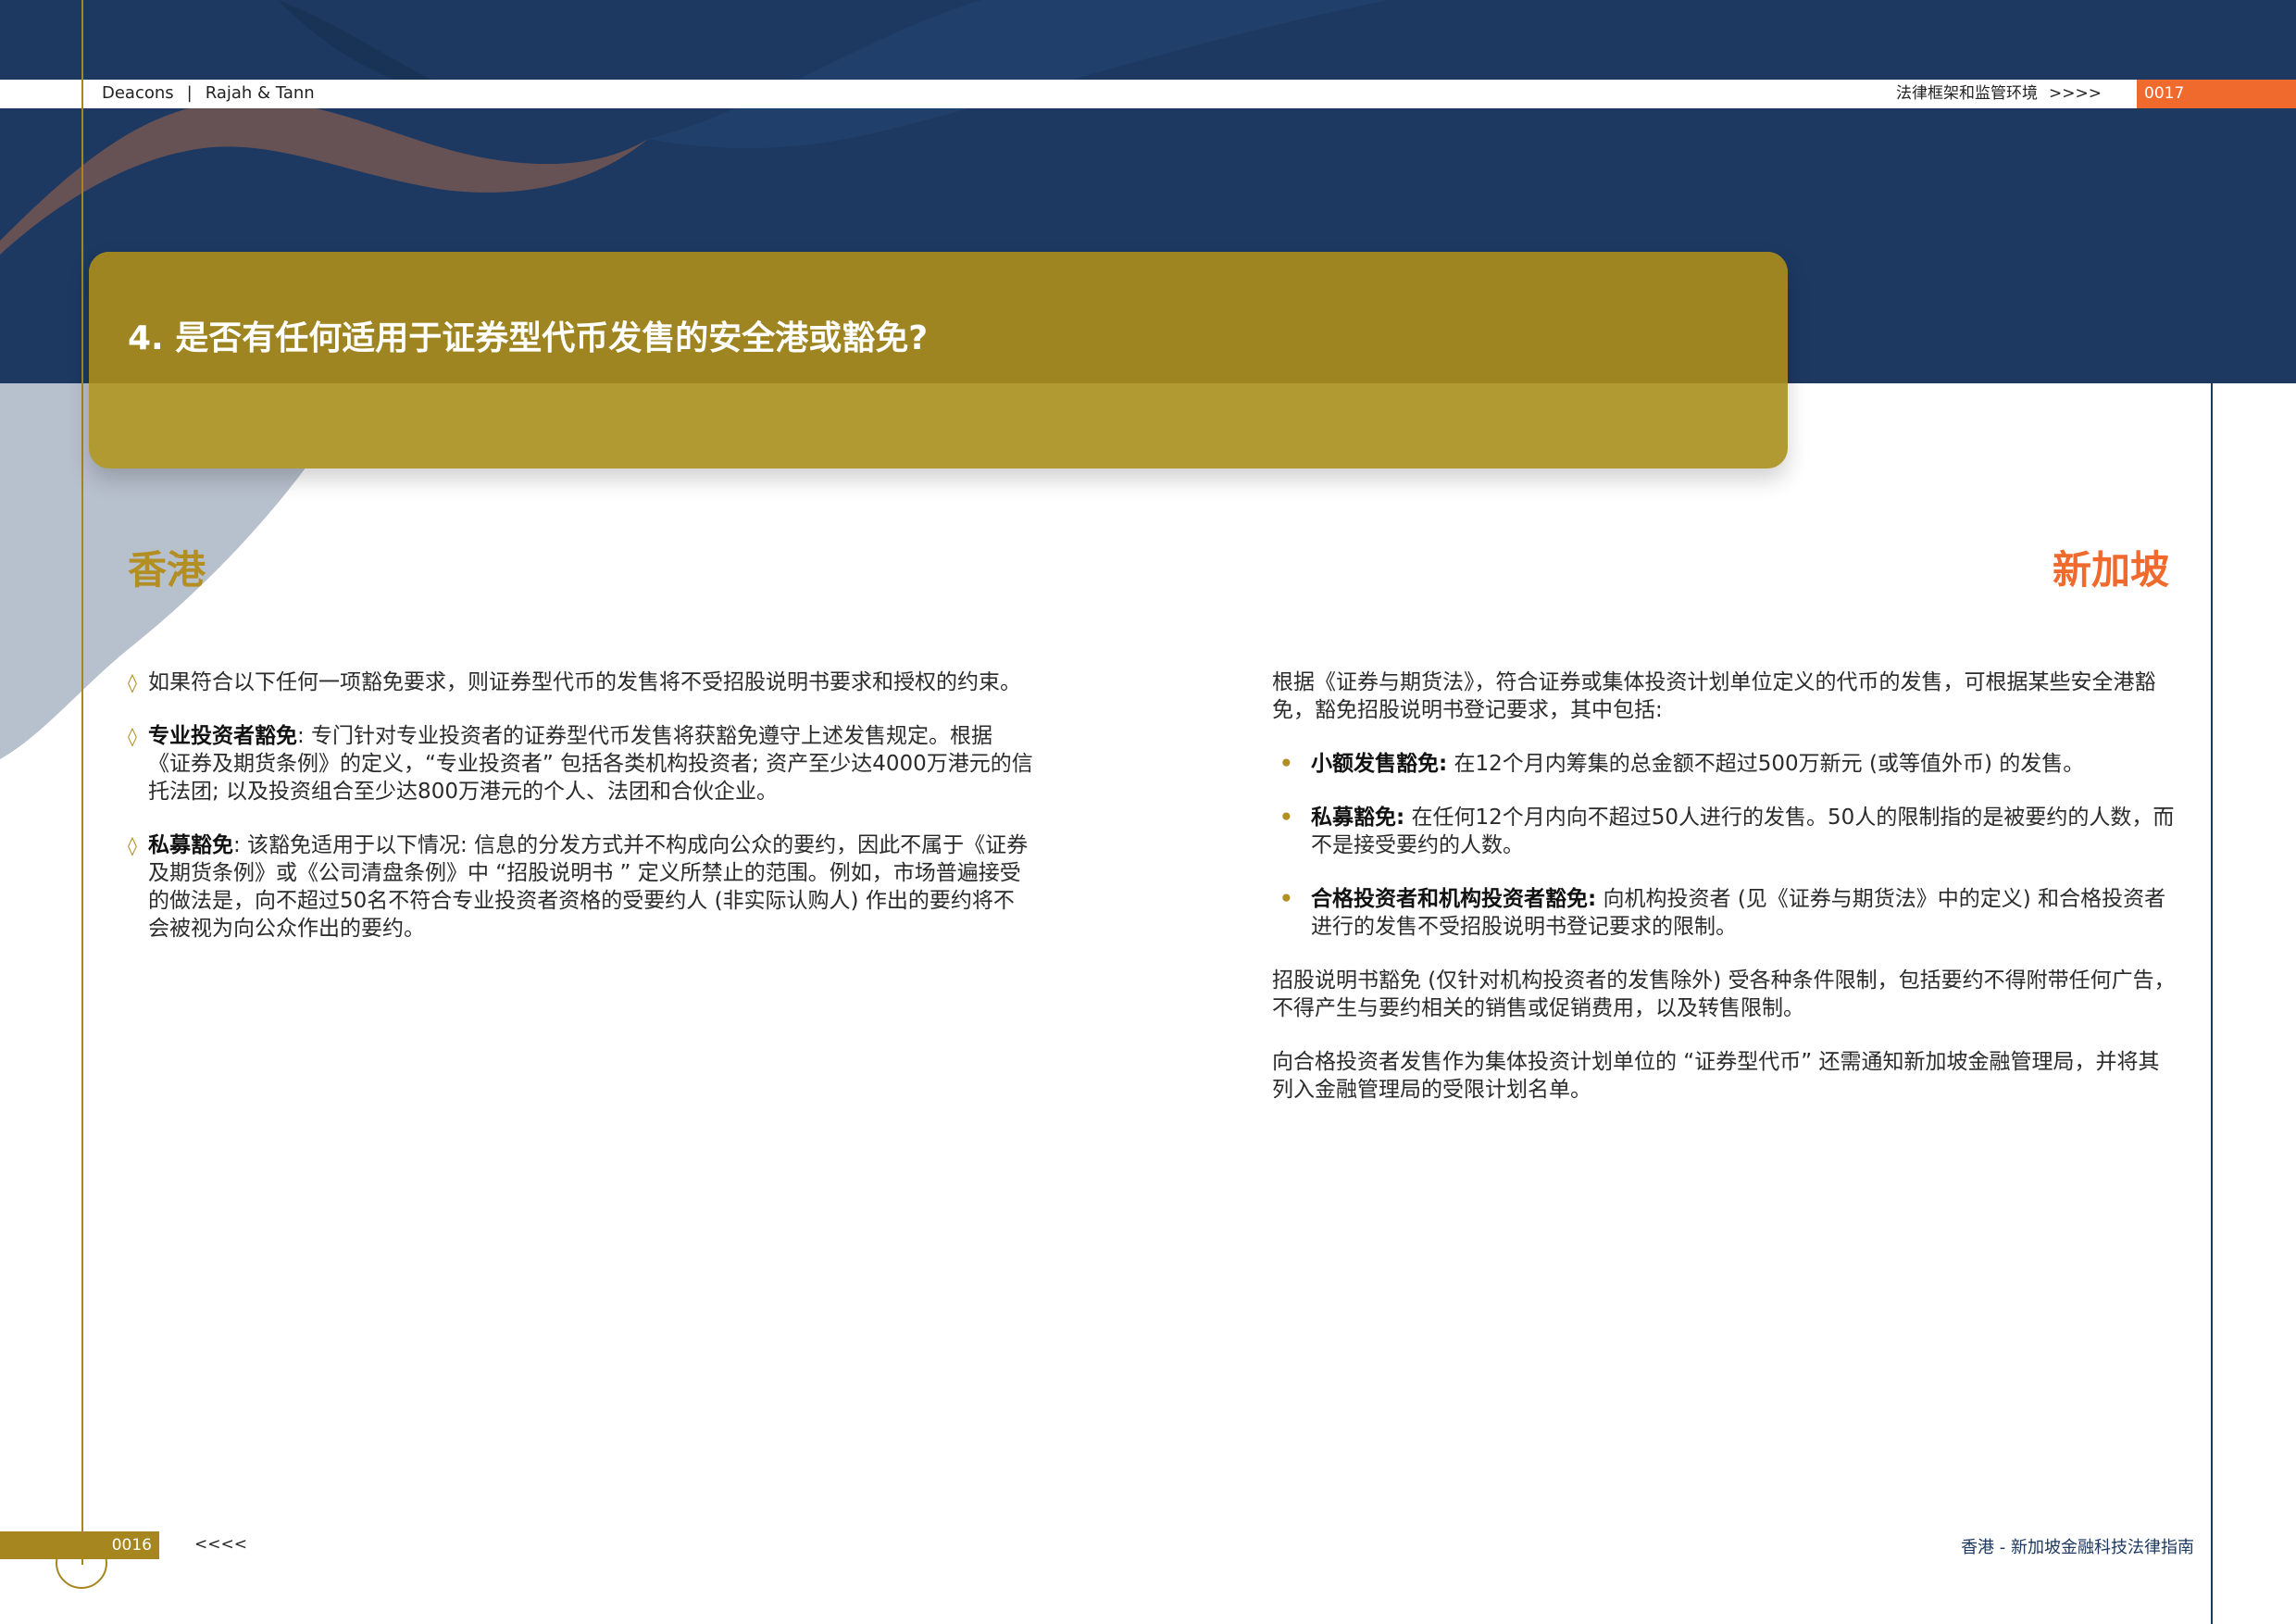 Image resolution: width=2296 pixels, height=1624 pixels. Describe the element at coordinates (1379, 764) in the screenshot. I see `sg-item-bold-label: 小额发售豁免:` at that location.